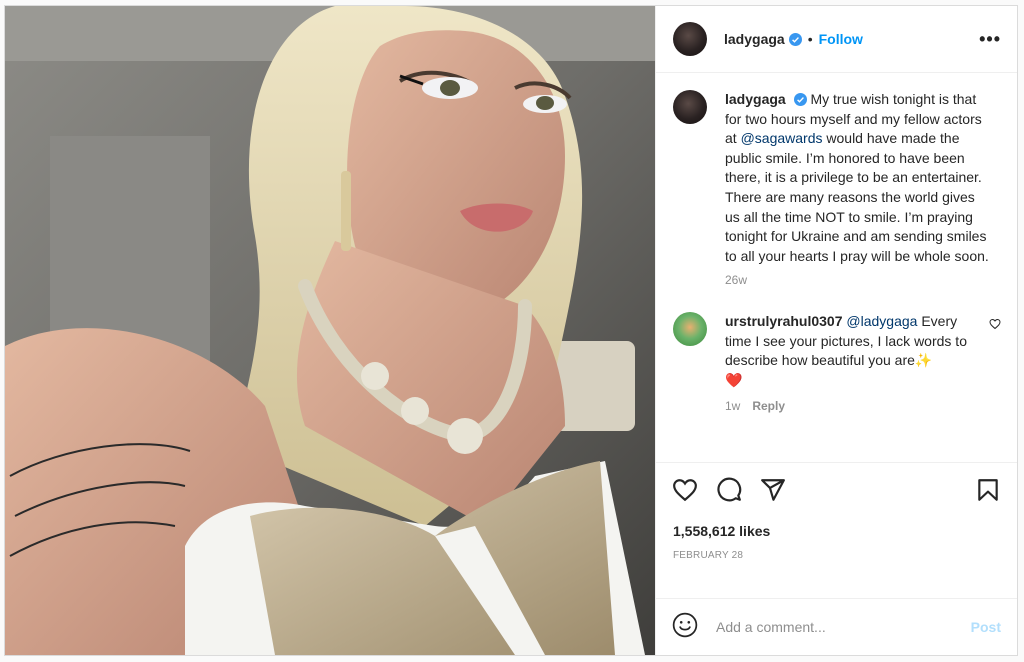 Image resolution: width=1024 pixels, height=662 pixels. Describe the element at coordinates (881, 321) in the screenshot. I see `comment-mention: @ladygaga` at that location.